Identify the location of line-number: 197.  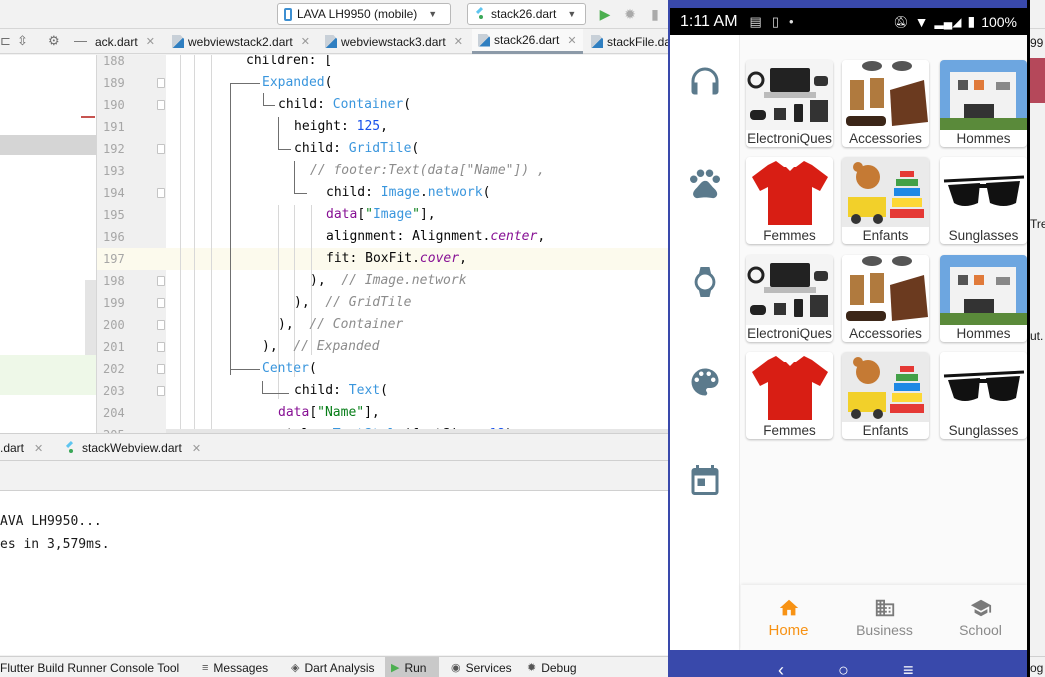
(114, 259).